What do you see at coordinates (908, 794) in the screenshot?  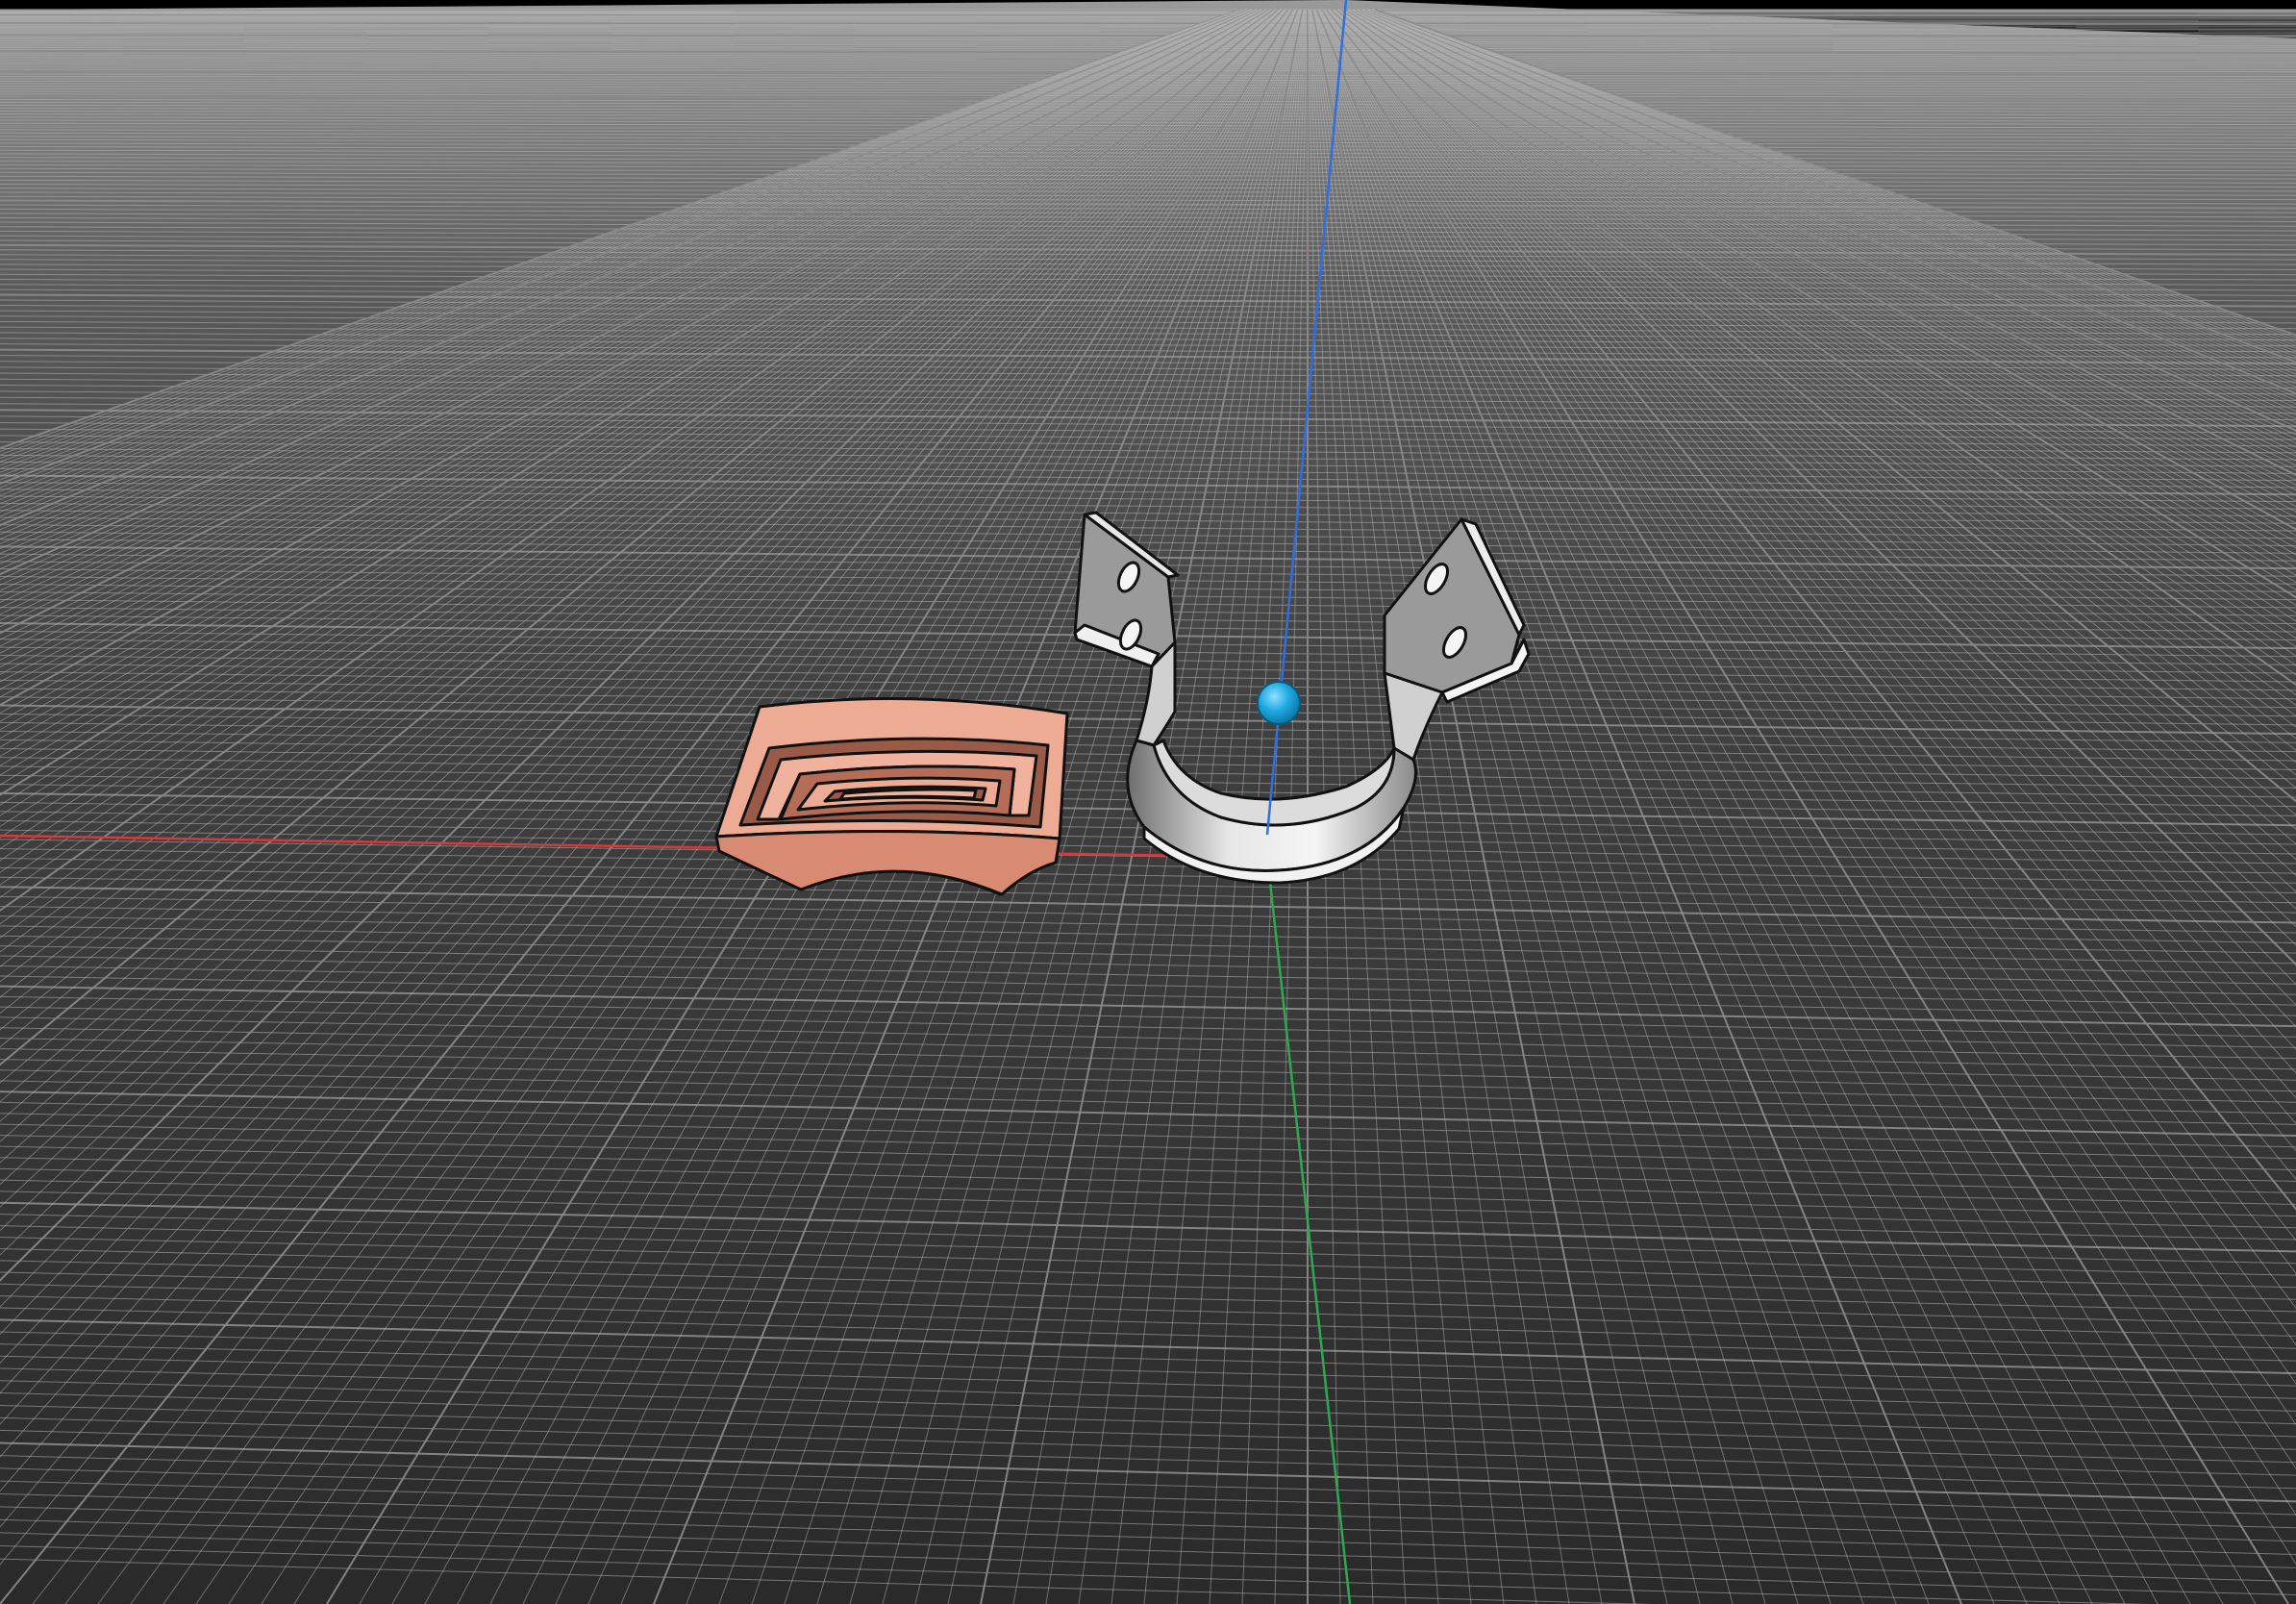 I see `spiral-inner-tongue` at bounding box center [908, 794].